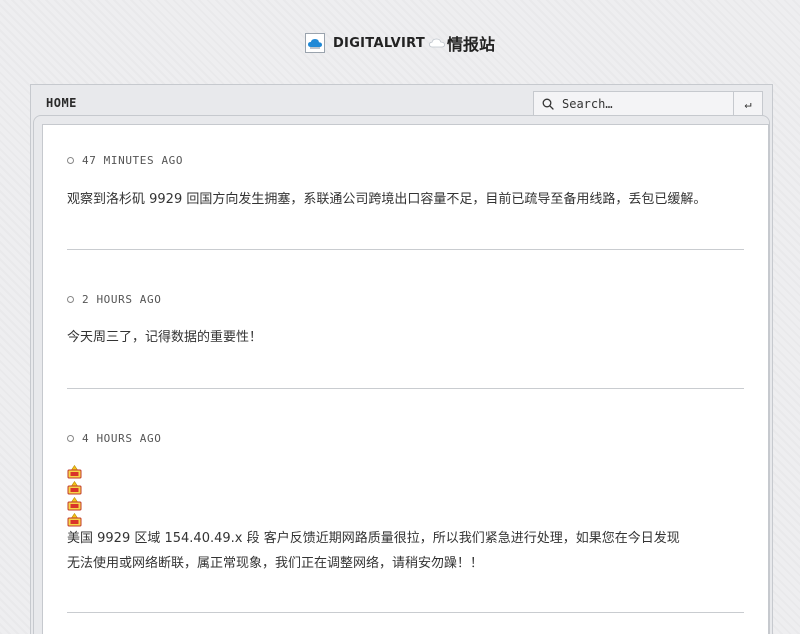 This screenshot has height=634, width=800. I want to click on post-timestamp: 2 HOURS AGO, so click(114, 299).